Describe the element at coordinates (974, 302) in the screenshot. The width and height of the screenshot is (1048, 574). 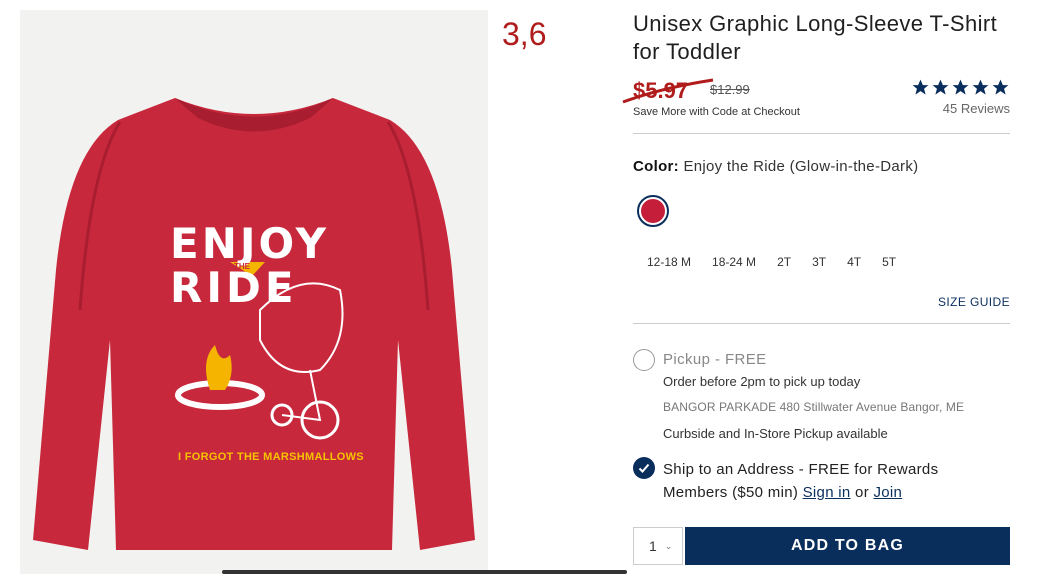
I see `size-guide-link: SIZE GUIDE` at that location.